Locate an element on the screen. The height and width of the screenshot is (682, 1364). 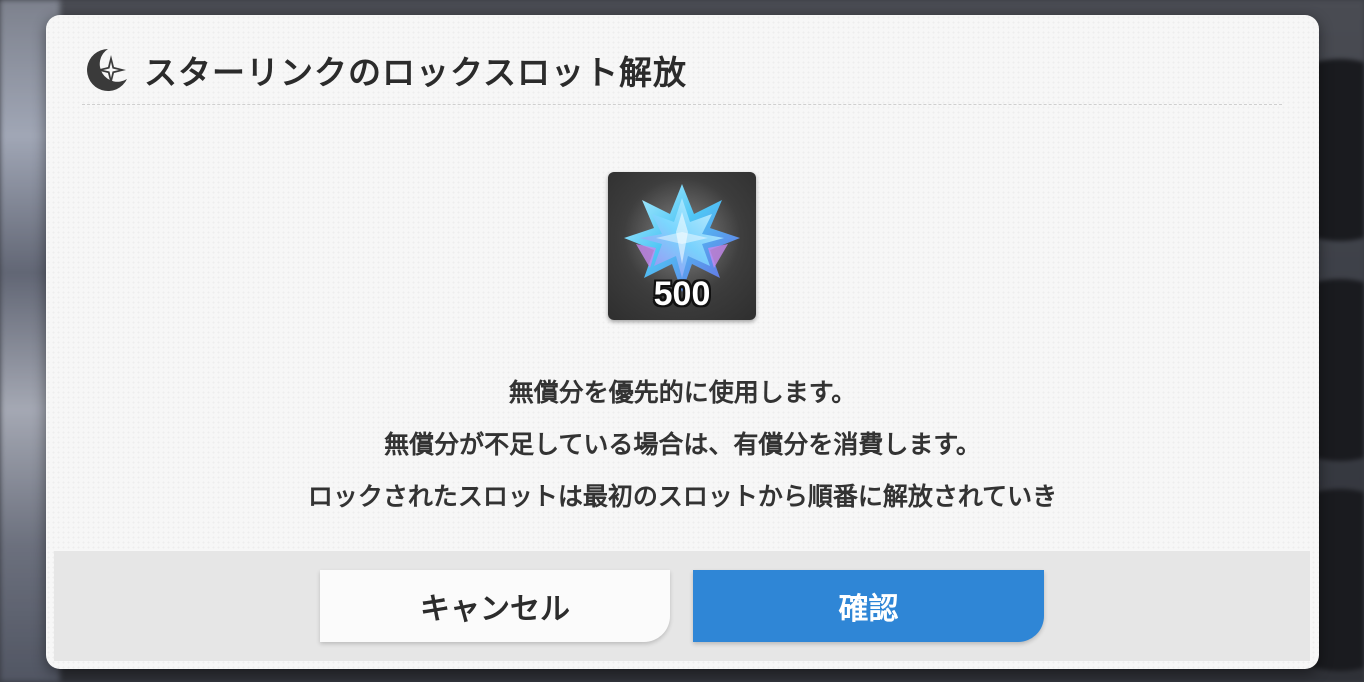
cancel-button: キャンセル is located at coordinates (495, 606).